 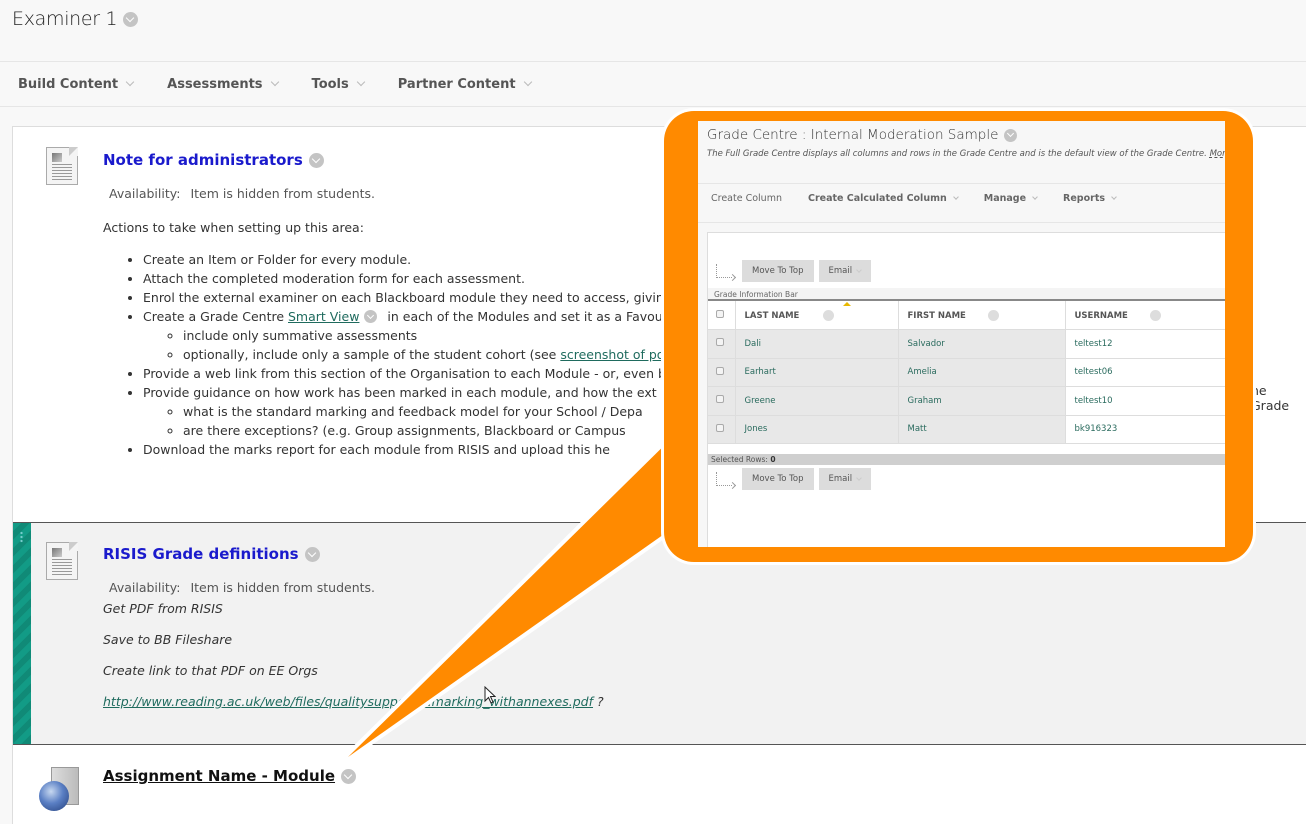 What do you see at coordinates (22, 633) in the screenshot?
I see `drag-handle` at bounding box center [22, 633].